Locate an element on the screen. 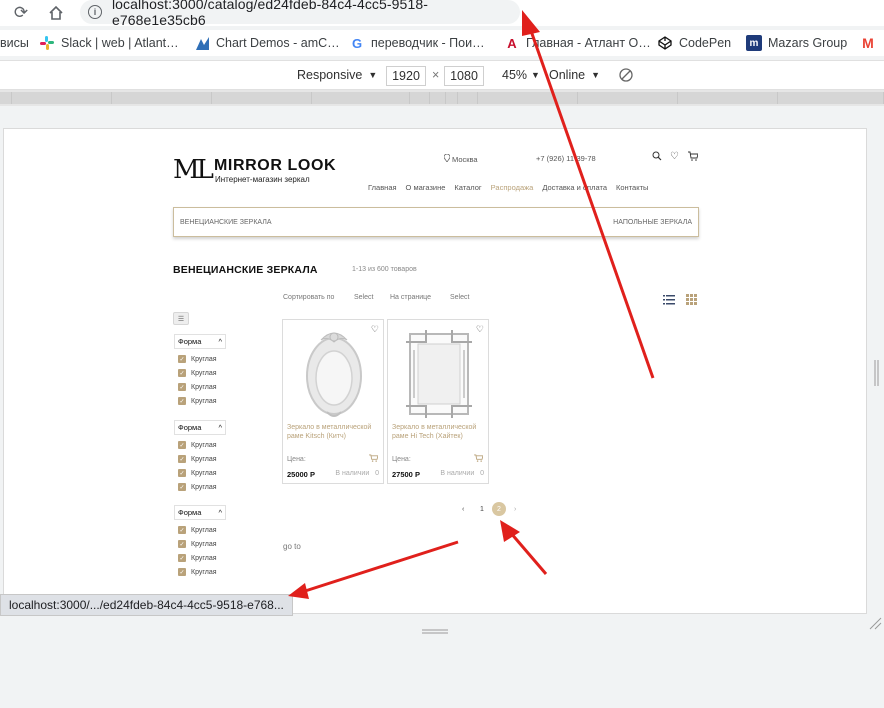 The width and height of the screenshot is (884, 708). filter-toggle-icon: ☰ is located at coordinates (181, 318).